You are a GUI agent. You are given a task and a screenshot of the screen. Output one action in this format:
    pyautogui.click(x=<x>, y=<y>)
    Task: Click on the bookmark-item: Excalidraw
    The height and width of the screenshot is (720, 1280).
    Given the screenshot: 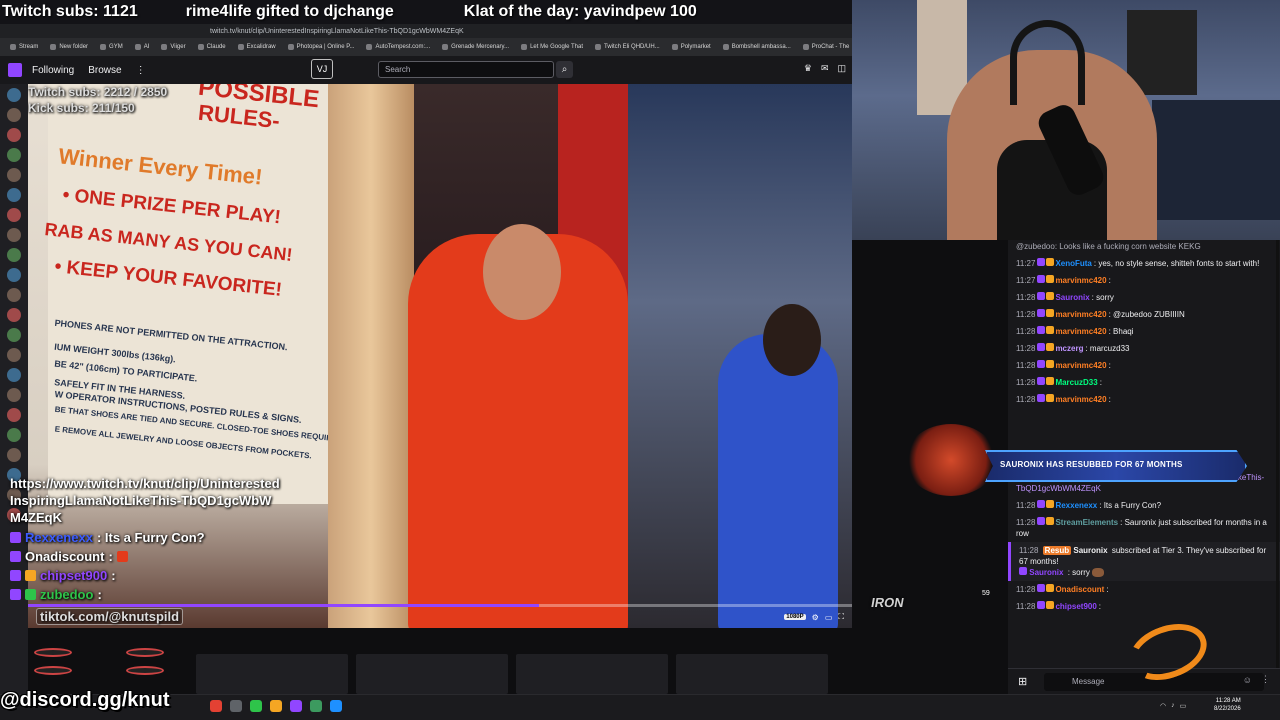 What is the action you would take?
    pyautogui.click(x=257, y=47)
    